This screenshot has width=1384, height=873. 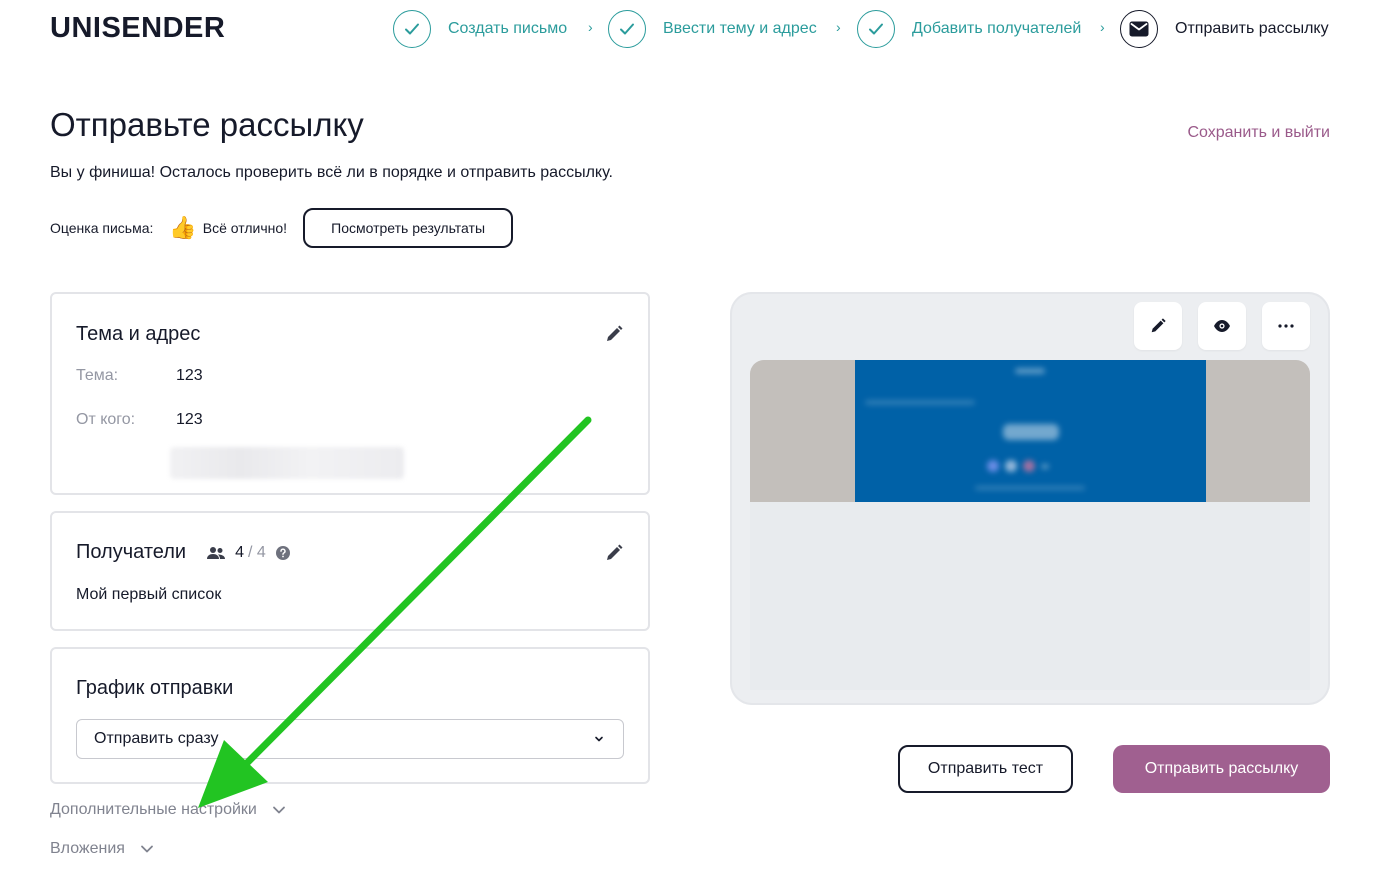 What do you see at coordinates (239, 552) in the screenshot?
I see `recipients-count: 4` at bounding box center [239, 552].